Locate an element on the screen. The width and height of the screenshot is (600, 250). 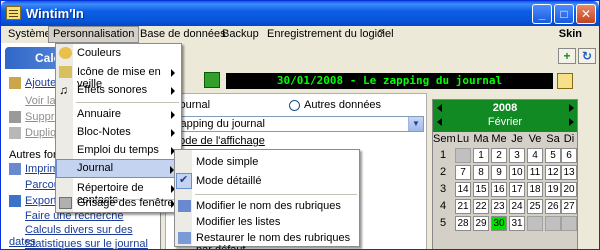
week-number: 2 is located at coordinates (443, 172).